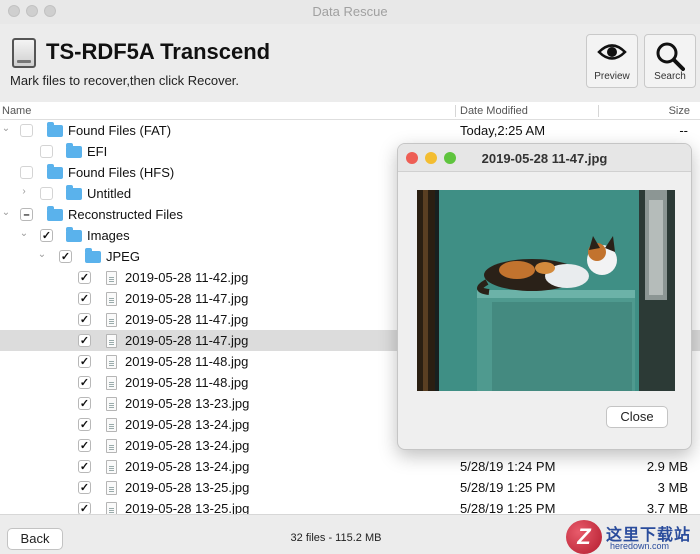 The width and height of the screenshot is (700, 554). Describe the element at coordinates (670, 56) in the screenshot. I see `search-icon` at that location.